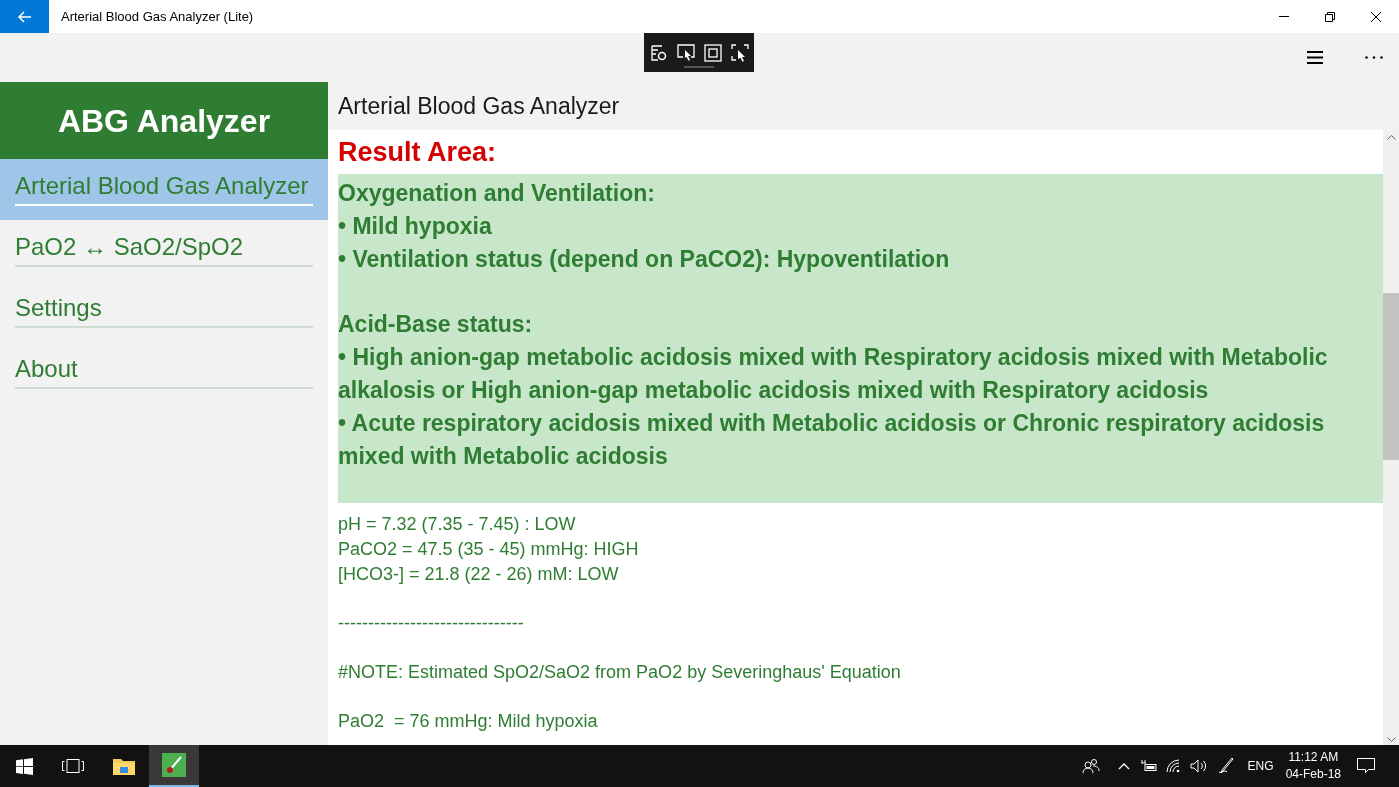 The image size is (1399, 787). I want to click on battery-icon, so click(1148, 766).